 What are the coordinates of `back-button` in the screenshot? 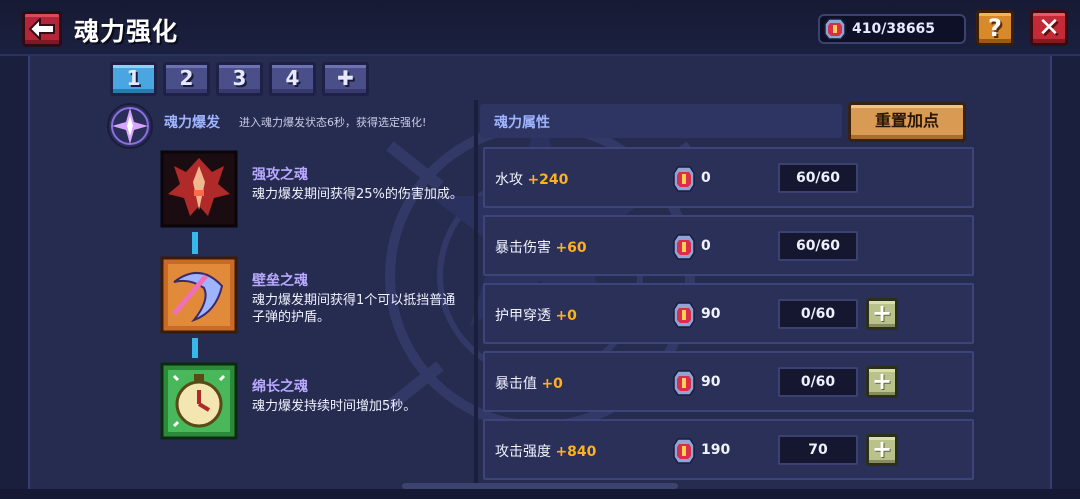 It's located at (42, 29).